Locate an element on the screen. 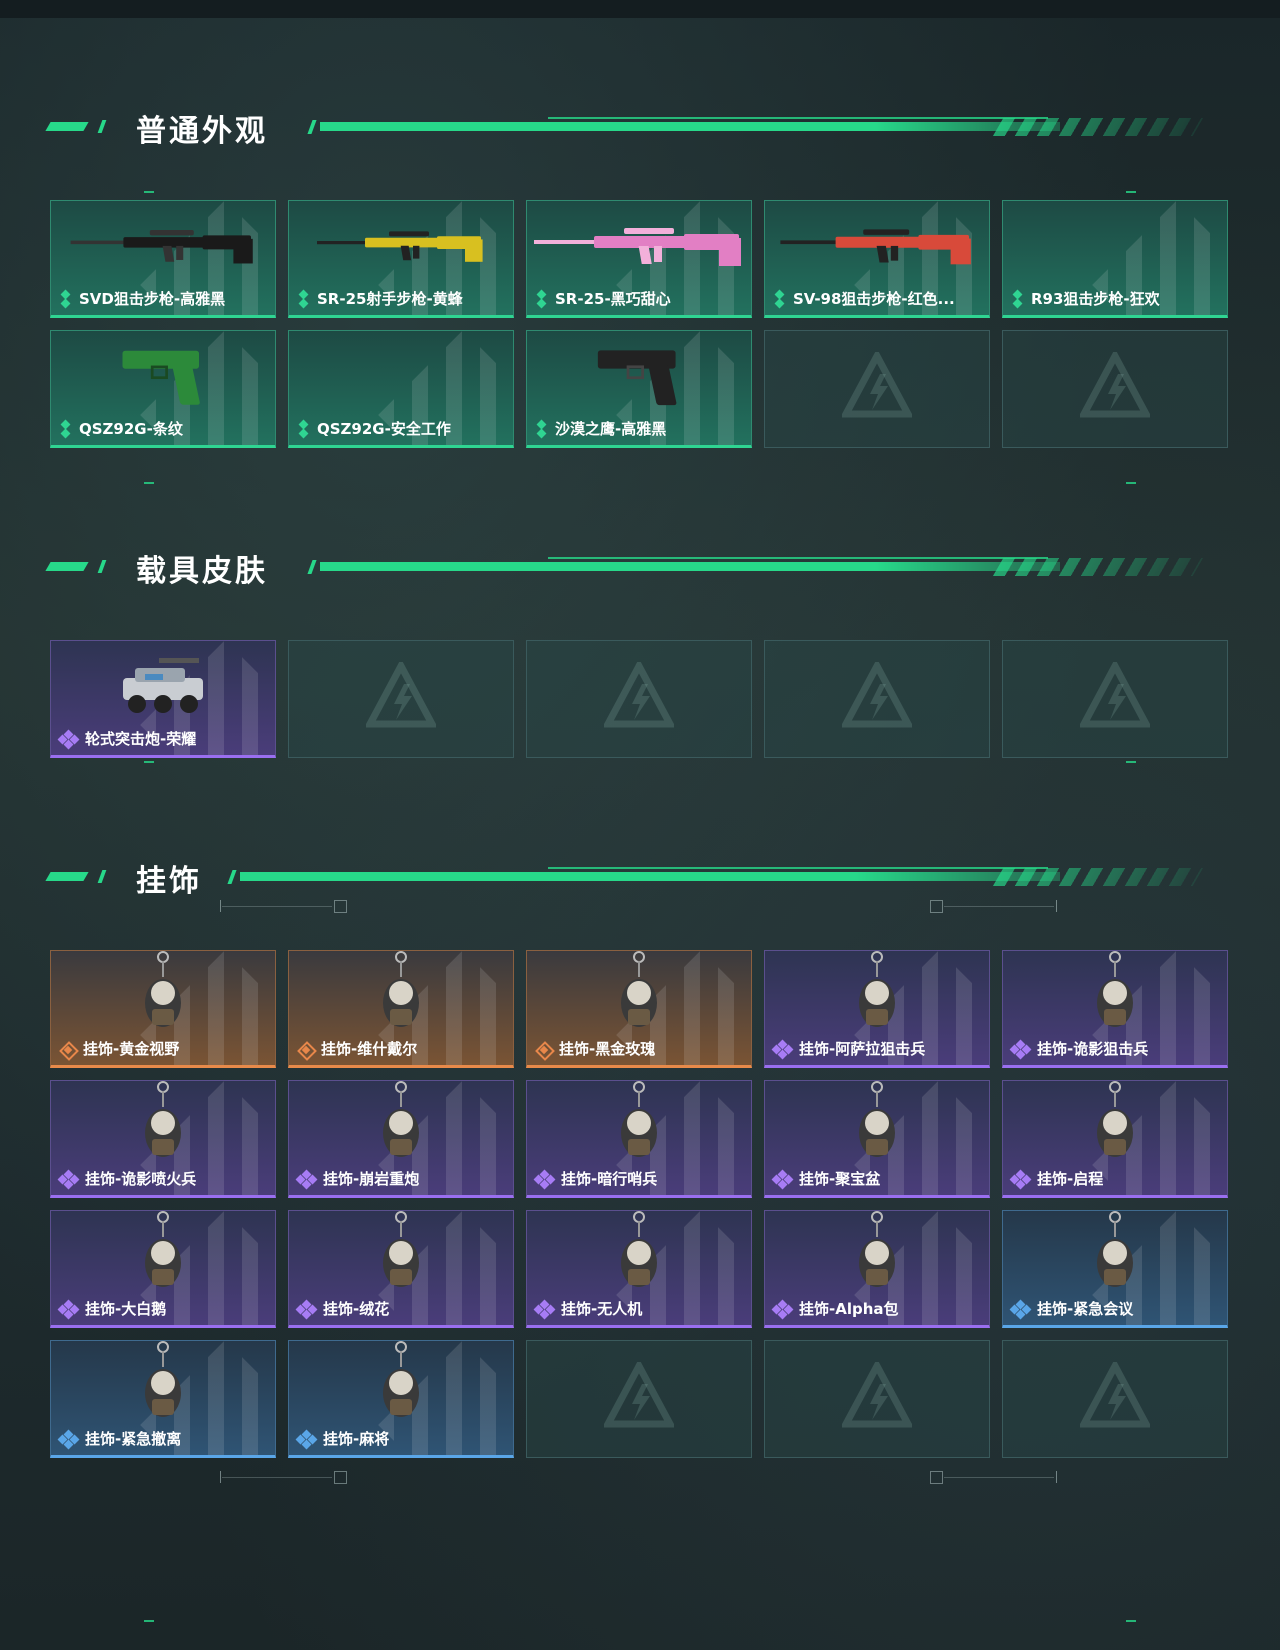  item-card: SR-25-黑巧甜心 is located at coordinates (639, 259).